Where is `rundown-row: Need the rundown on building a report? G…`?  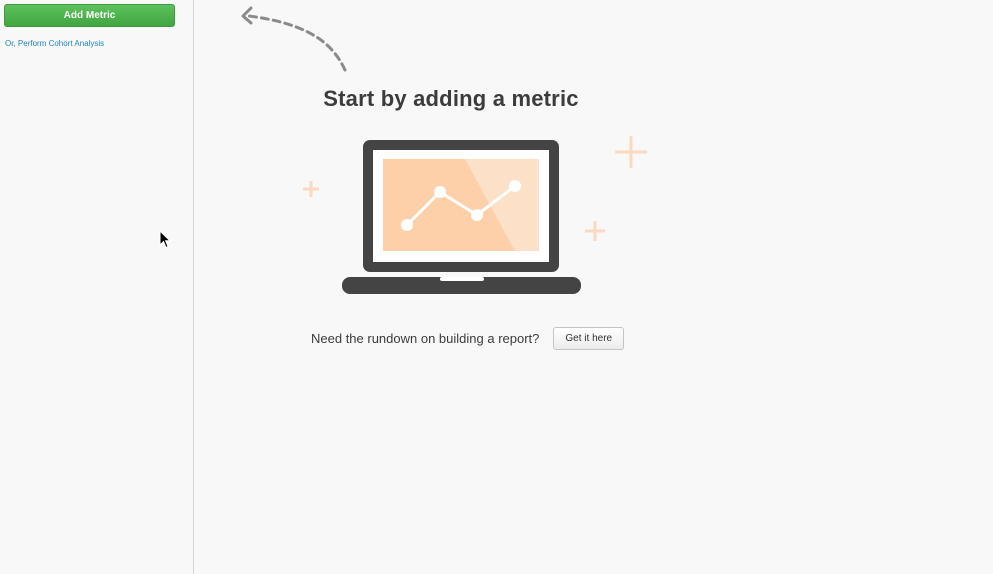
rundown-row: Need the rundown on building a report? G… is located at coordinates (468, 338).